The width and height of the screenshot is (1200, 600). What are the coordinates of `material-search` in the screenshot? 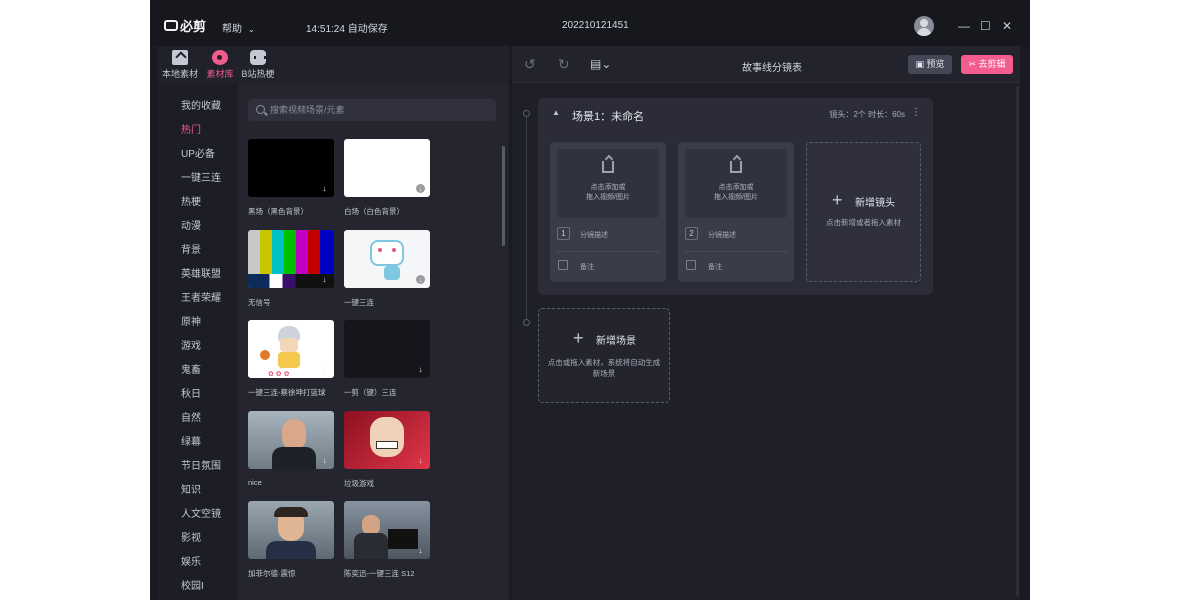 It's located at (372, 110).